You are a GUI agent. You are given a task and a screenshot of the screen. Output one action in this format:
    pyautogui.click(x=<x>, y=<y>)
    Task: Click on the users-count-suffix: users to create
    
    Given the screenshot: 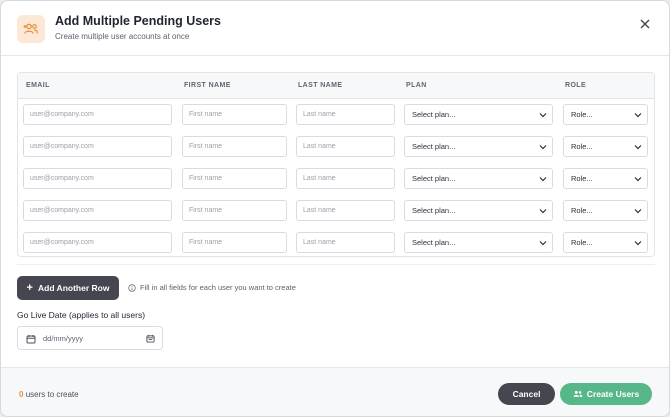 What is the action you would take?
    pyautogui.click(x=52, y=394)
    